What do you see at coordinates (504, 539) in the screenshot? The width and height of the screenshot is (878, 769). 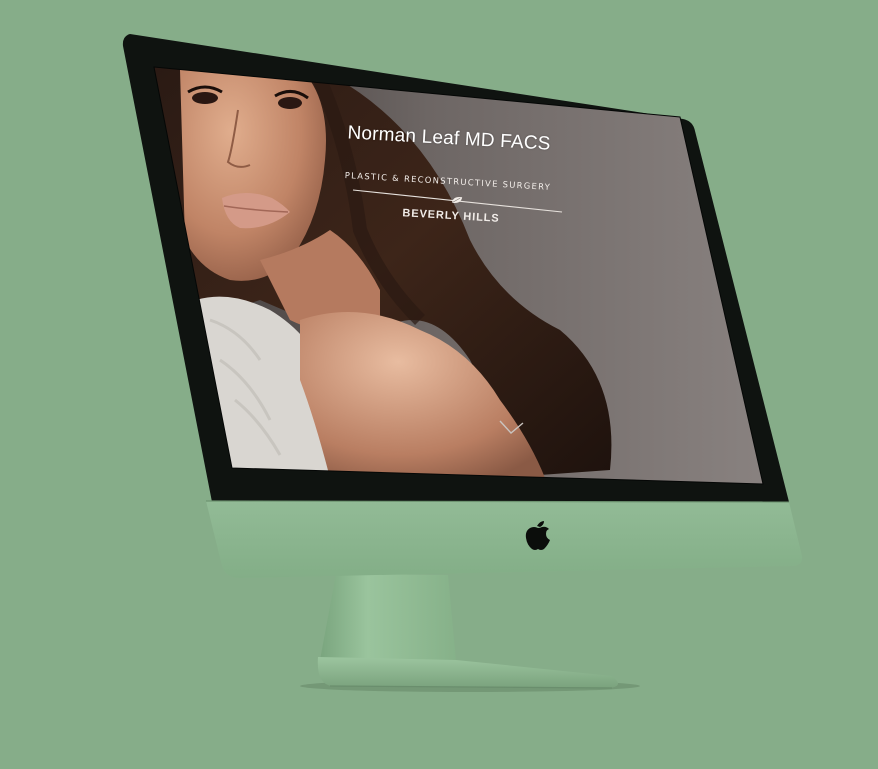 I see `monitor-chin` at bounding box center [504, 539].